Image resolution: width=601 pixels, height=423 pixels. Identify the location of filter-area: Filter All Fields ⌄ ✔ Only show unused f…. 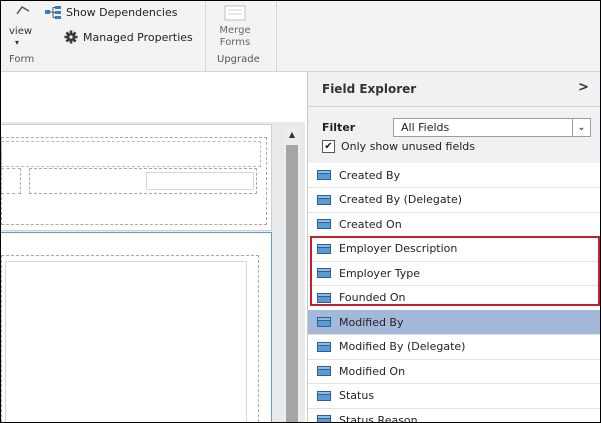
(454, 135).